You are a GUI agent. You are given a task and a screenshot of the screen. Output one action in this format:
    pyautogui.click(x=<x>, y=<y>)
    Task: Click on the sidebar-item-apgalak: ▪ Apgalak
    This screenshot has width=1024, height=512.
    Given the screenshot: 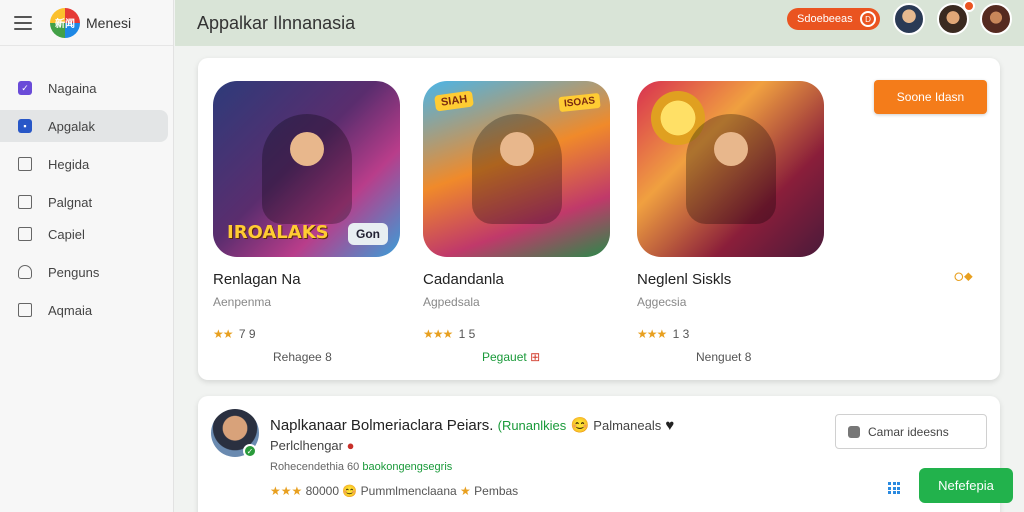 What is the action you would take?
    pyautogui.click(x=84, y=126)
    